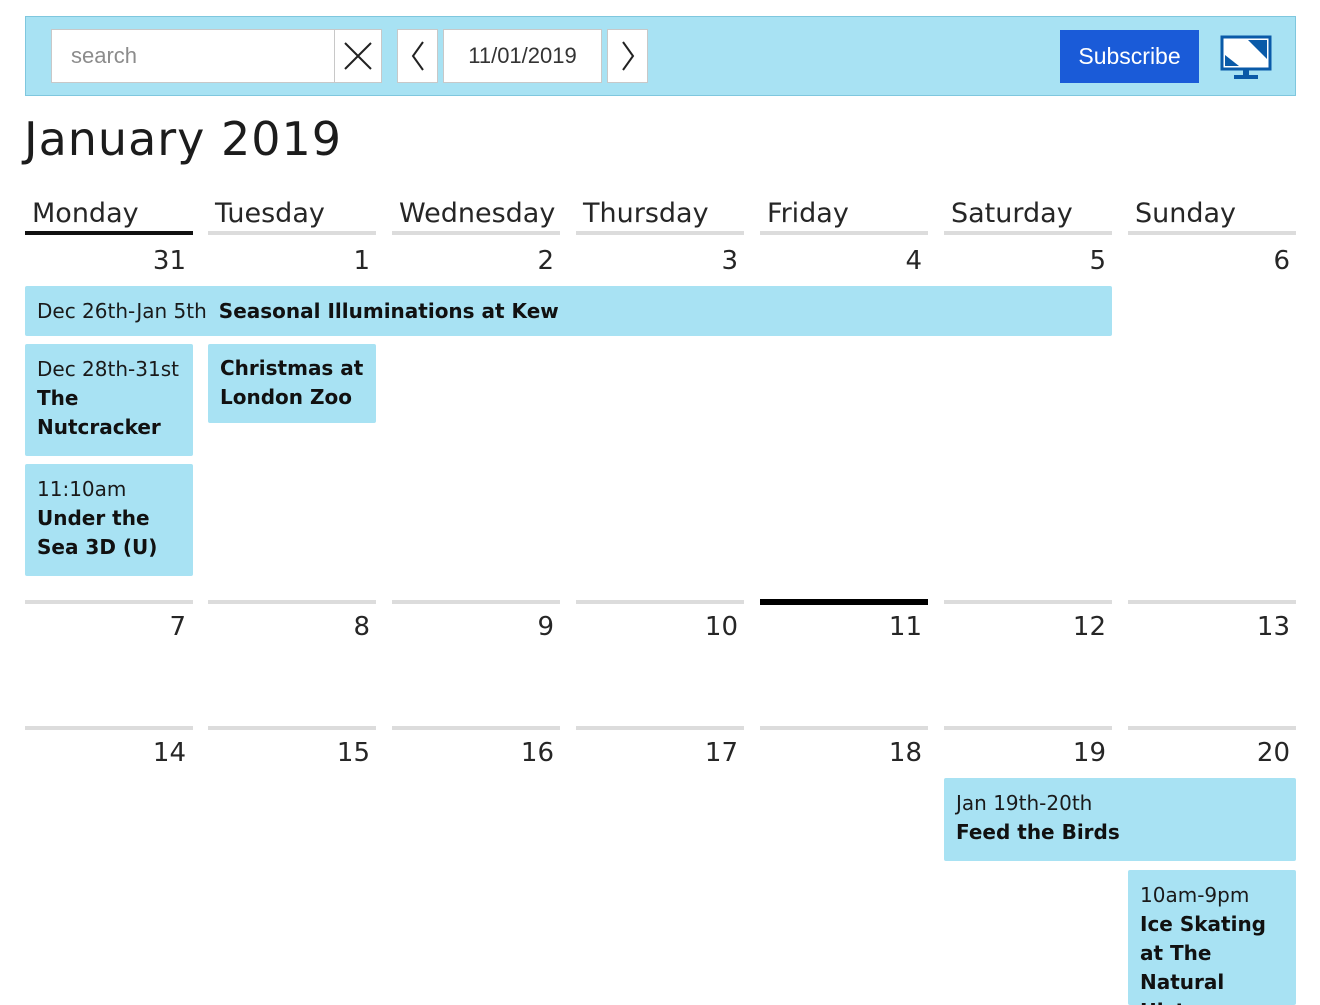  Describe the element at coordinates (658, 261) in the screenshot. I see `day-number: 3` at that location.